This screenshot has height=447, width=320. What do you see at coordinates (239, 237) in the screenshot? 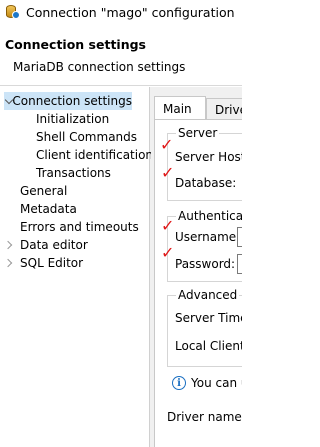
I see `username-input` at bounding box center [239, 237].